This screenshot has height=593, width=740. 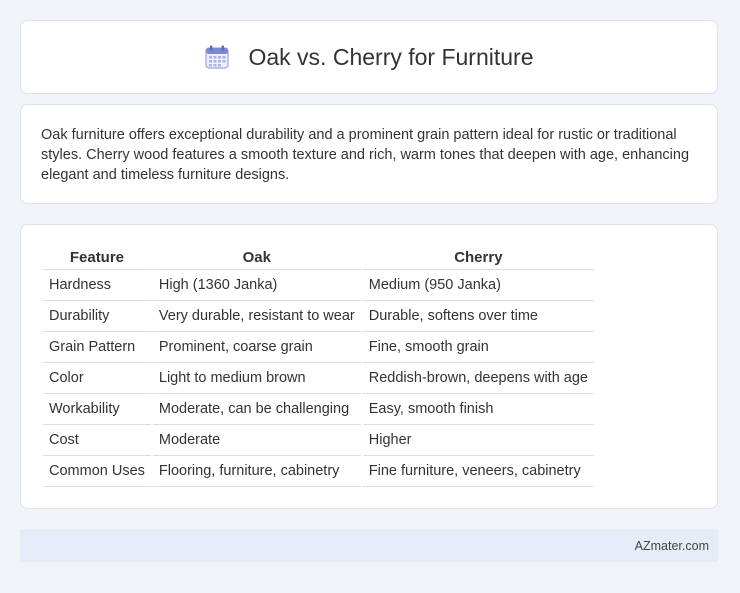 What do you see at coordinates (391, 56) in the screenshot?
I see `page-title: Oak vs. Cherry for Furniture` at bounding box center [391, 56].